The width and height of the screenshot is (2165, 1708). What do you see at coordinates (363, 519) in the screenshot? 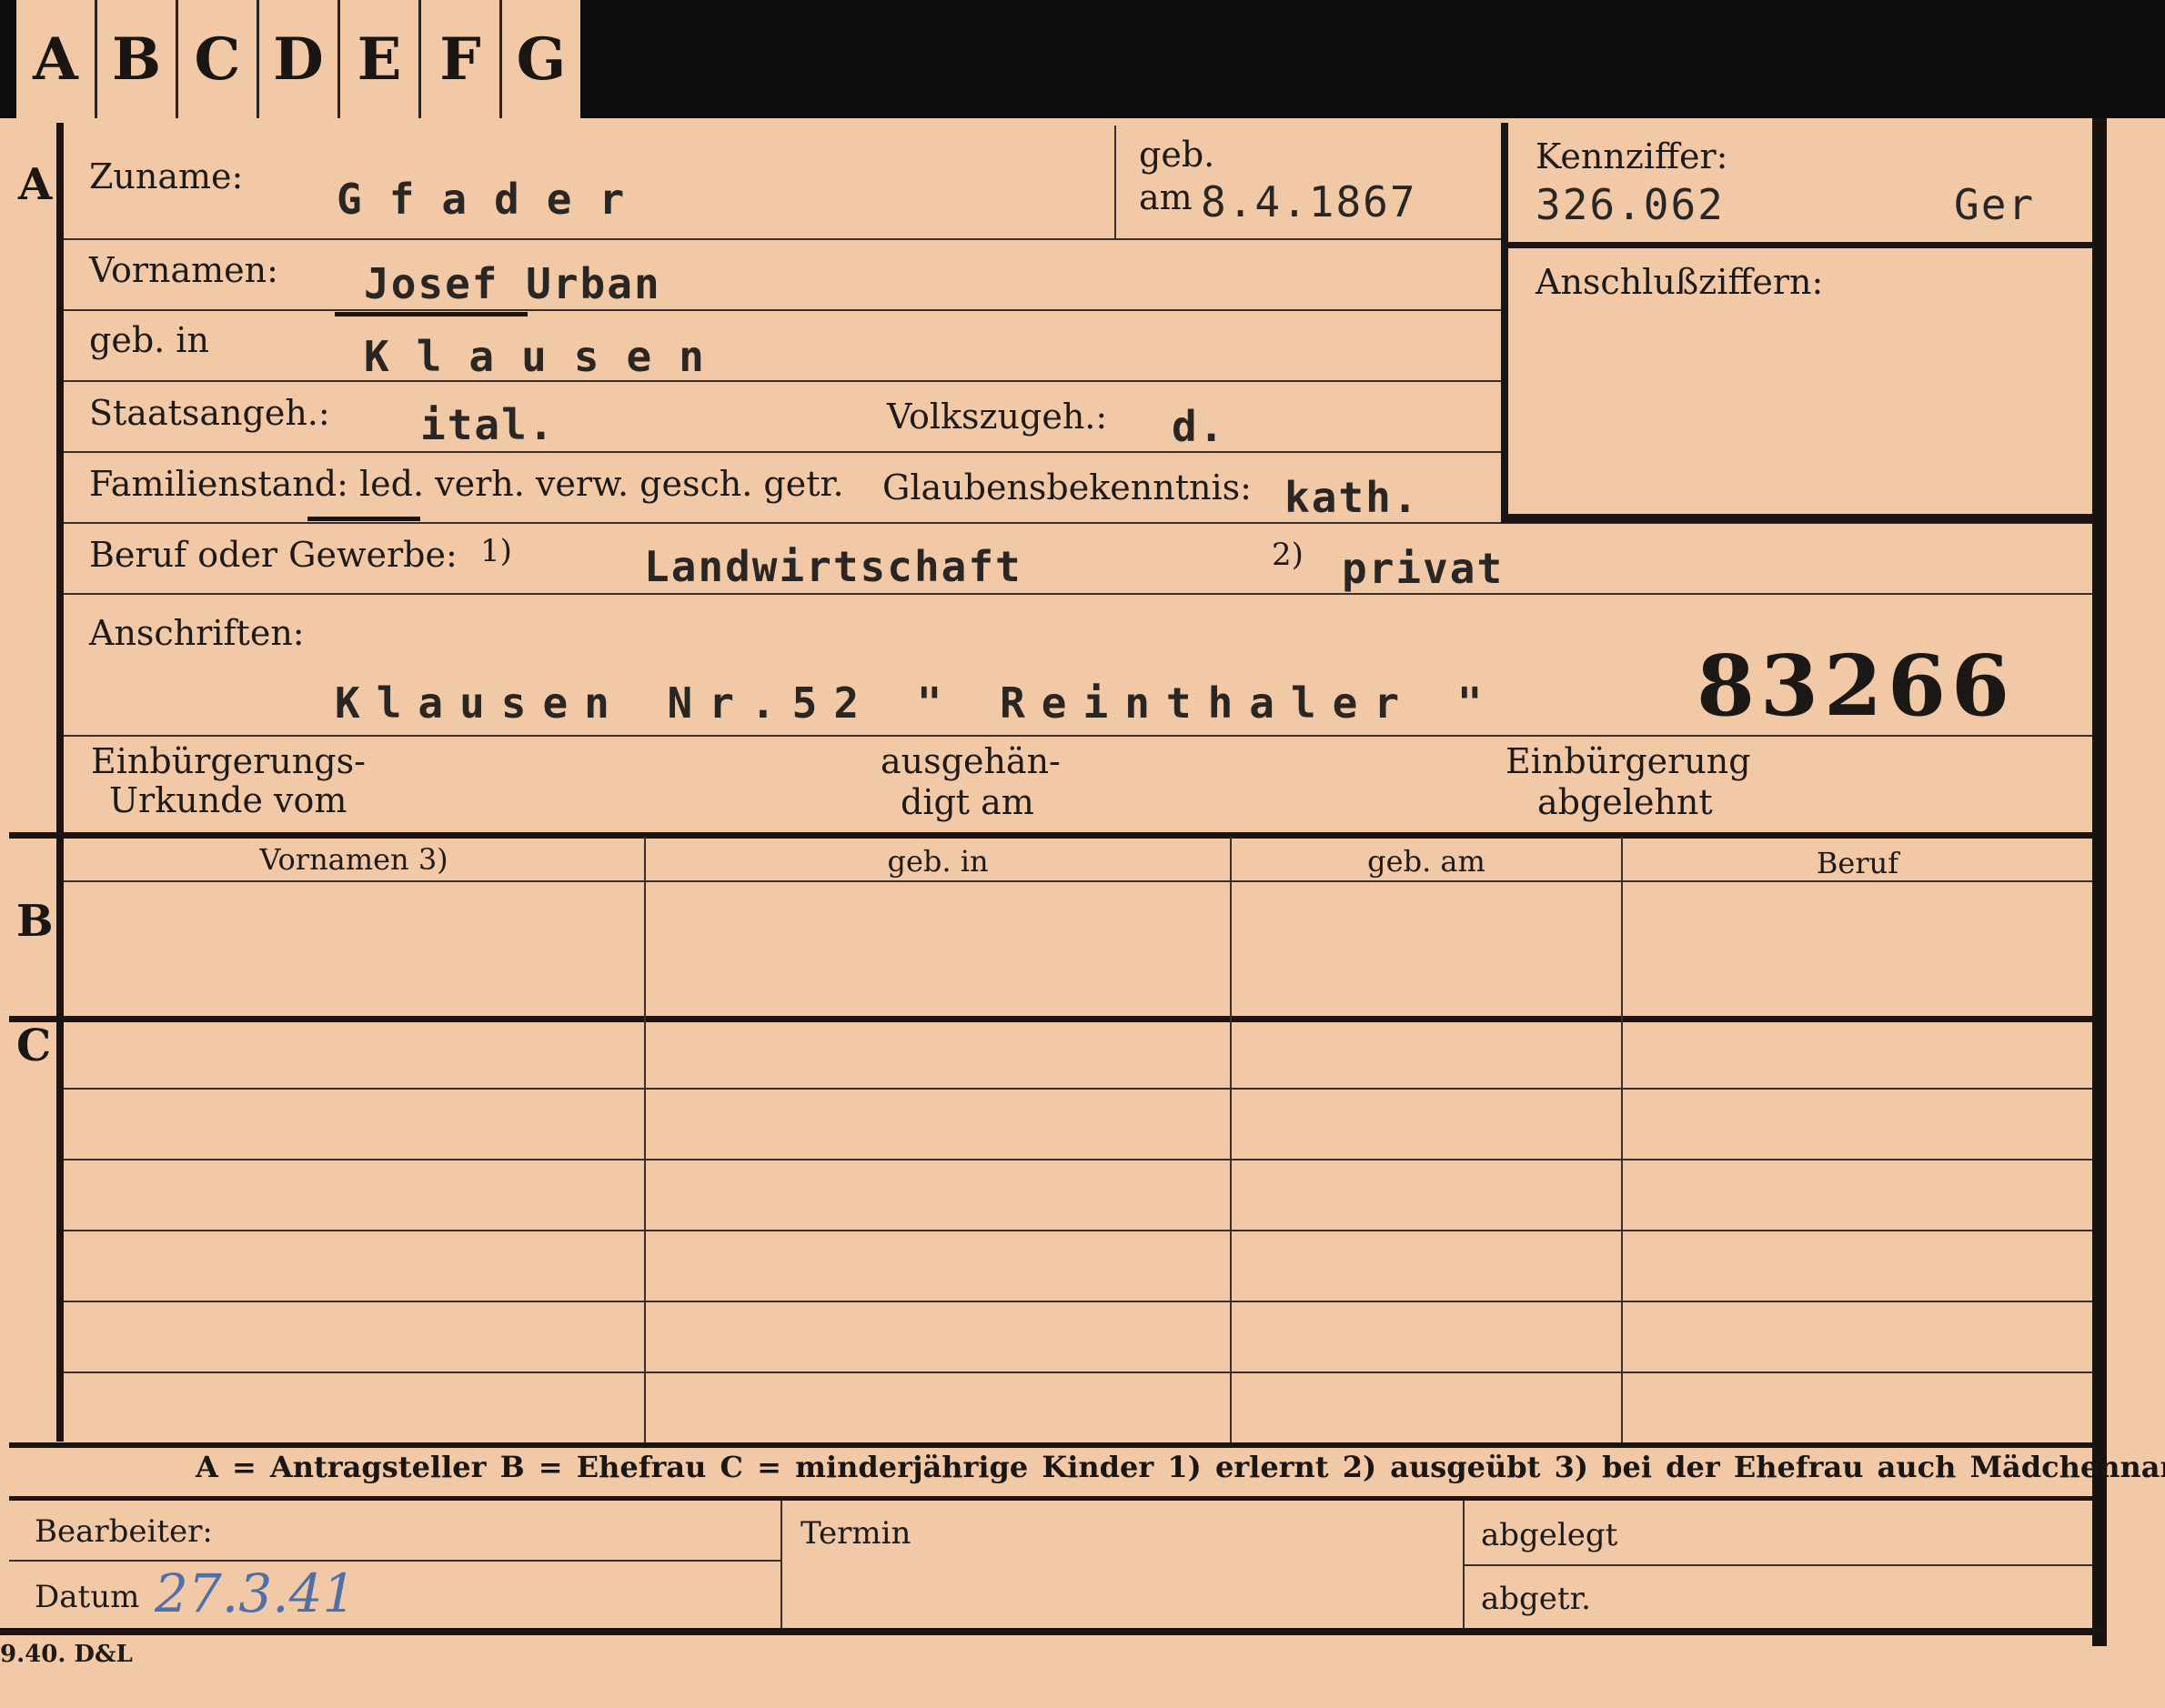
I see `familien-ledig-underline` at bounding box center [363, 519].